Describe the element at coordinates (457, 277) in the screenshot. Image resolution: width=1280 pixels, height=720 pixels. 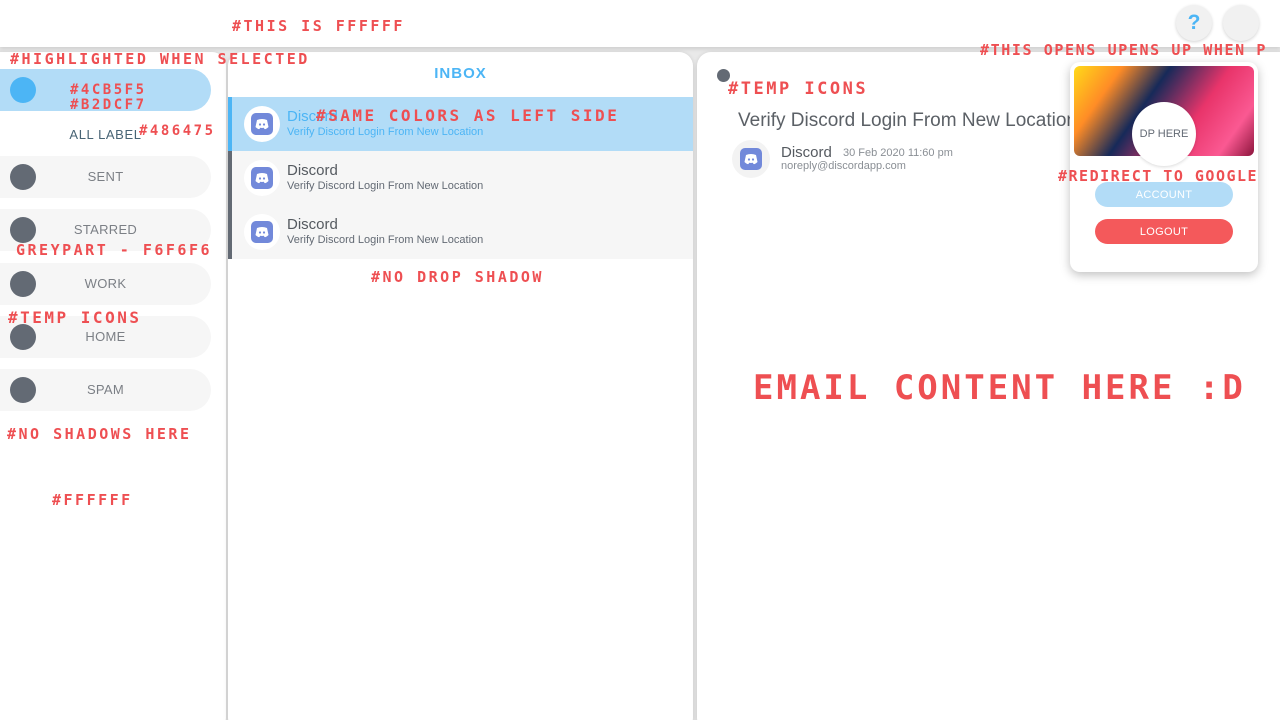
I see `annotation: #NO DROP SHADOW` at that location.